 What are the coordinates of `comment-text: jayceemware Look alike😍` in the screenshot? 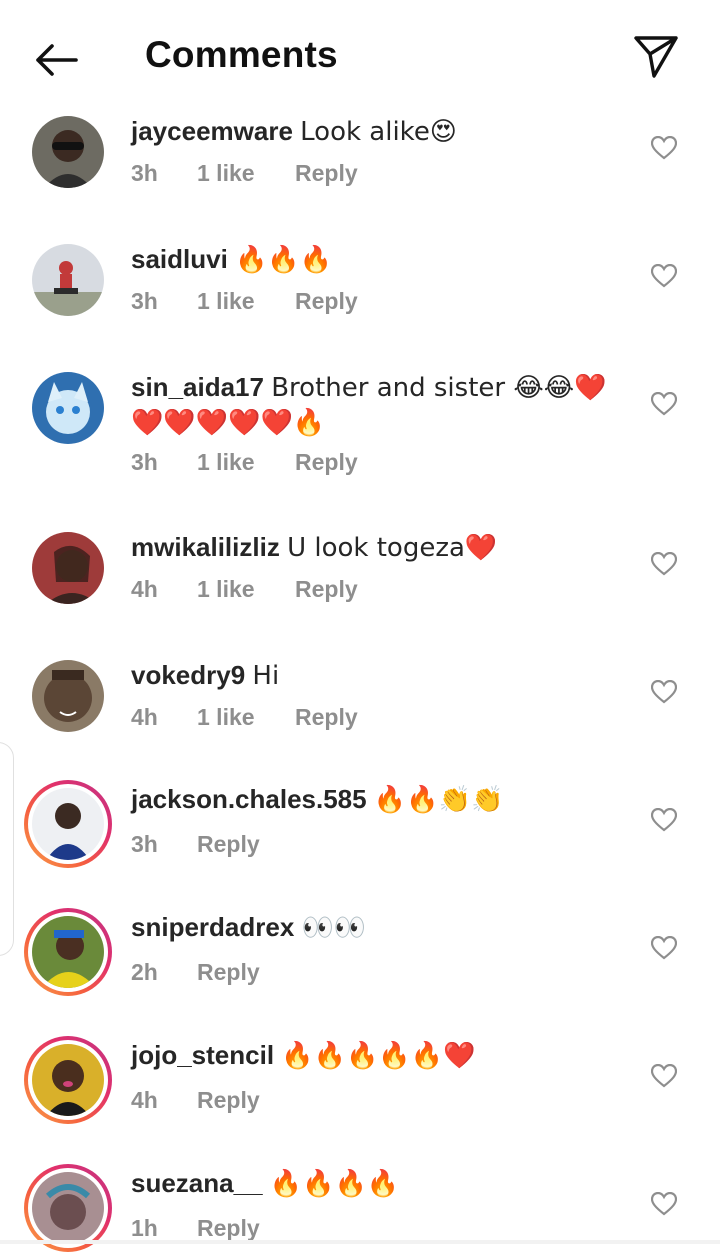 It's located at (294, 131).